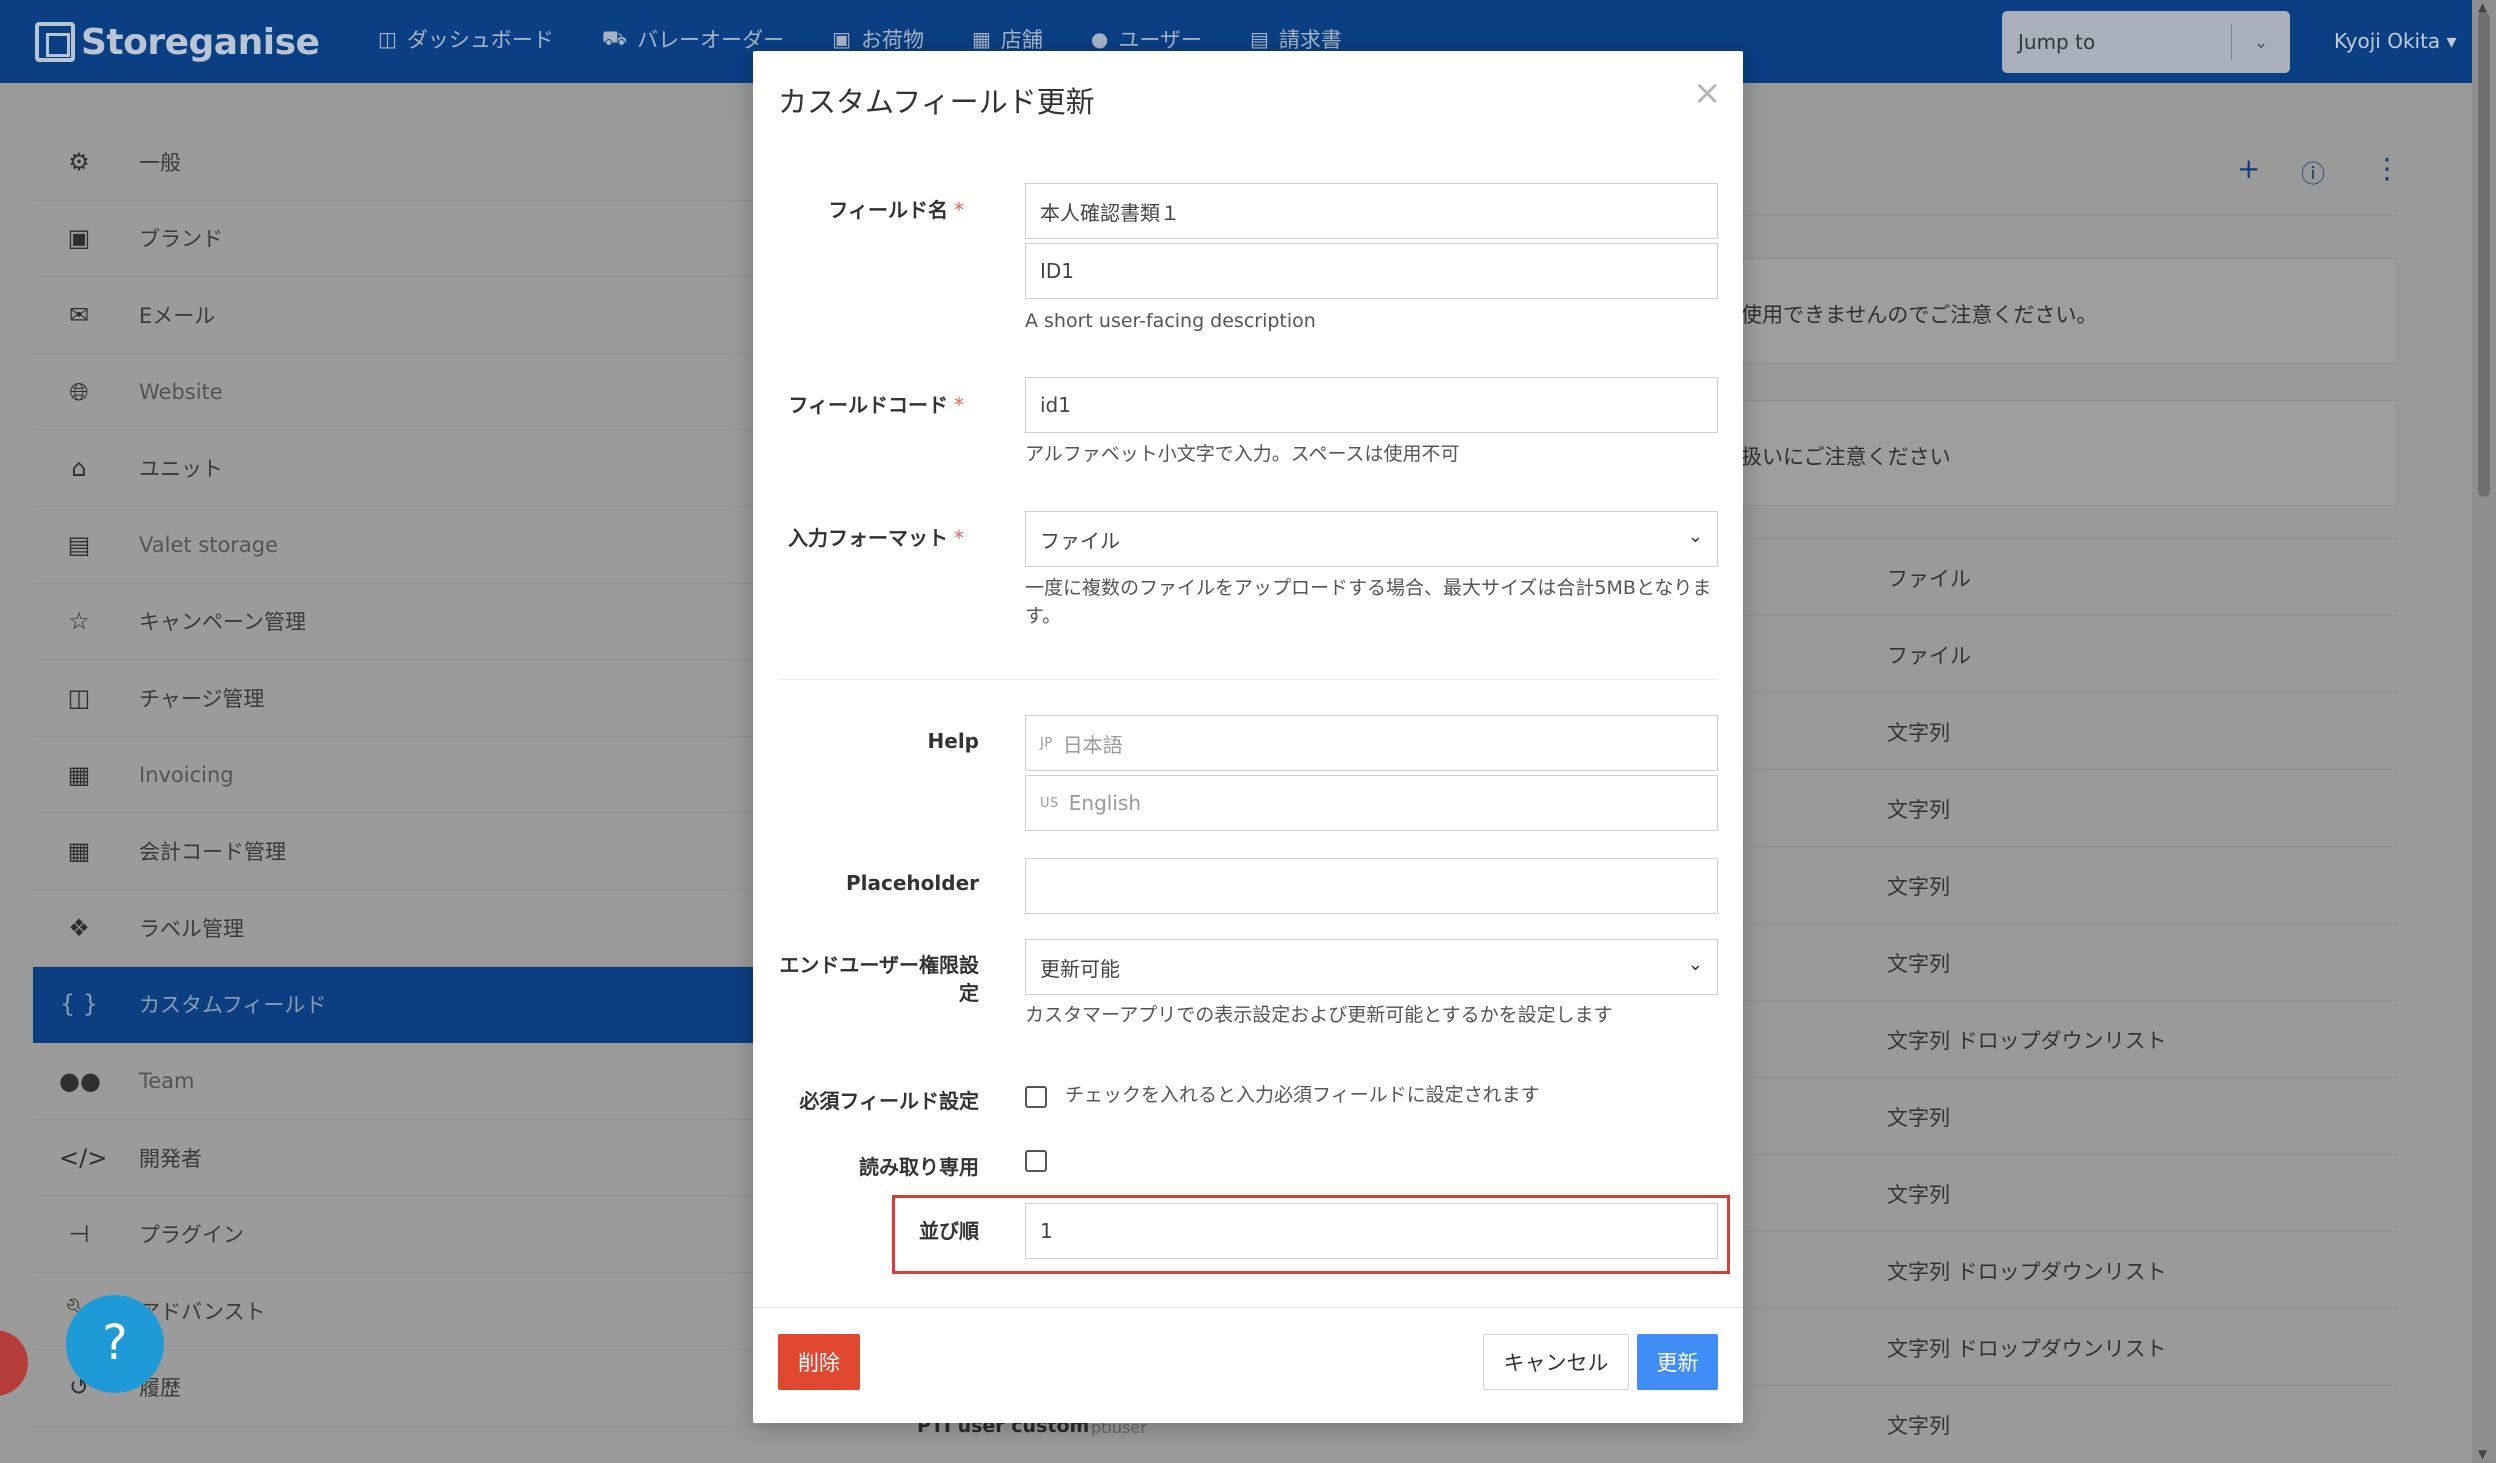 The height and width of the screenshot is (1463, 2496). Describe the element at coordinates (1055, 405) in the screenshot. I see `input-value: id1` at that location.